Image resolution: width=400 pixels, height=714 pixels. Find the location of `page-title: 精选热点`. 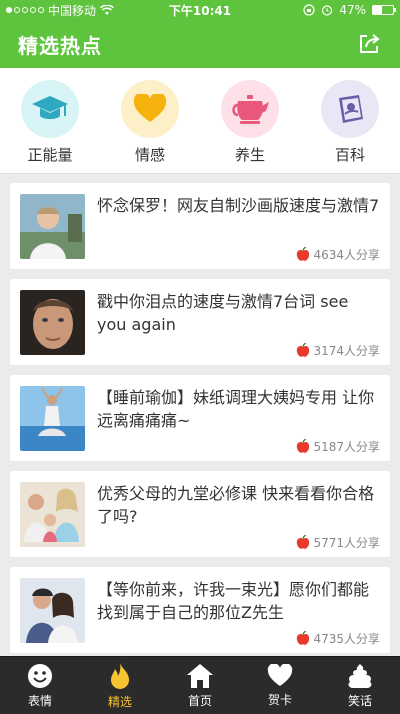

page-title: 精选热点 is located at coordinates (60, 45).